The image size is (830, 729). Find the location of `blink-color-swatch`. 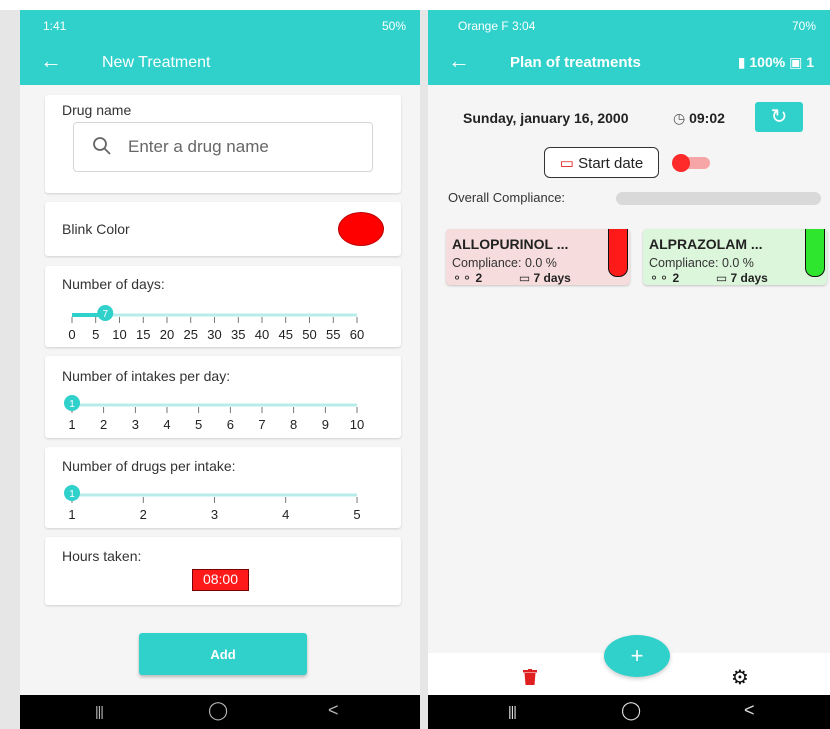

blink-color-swatch is located at coordinates (361, 229).